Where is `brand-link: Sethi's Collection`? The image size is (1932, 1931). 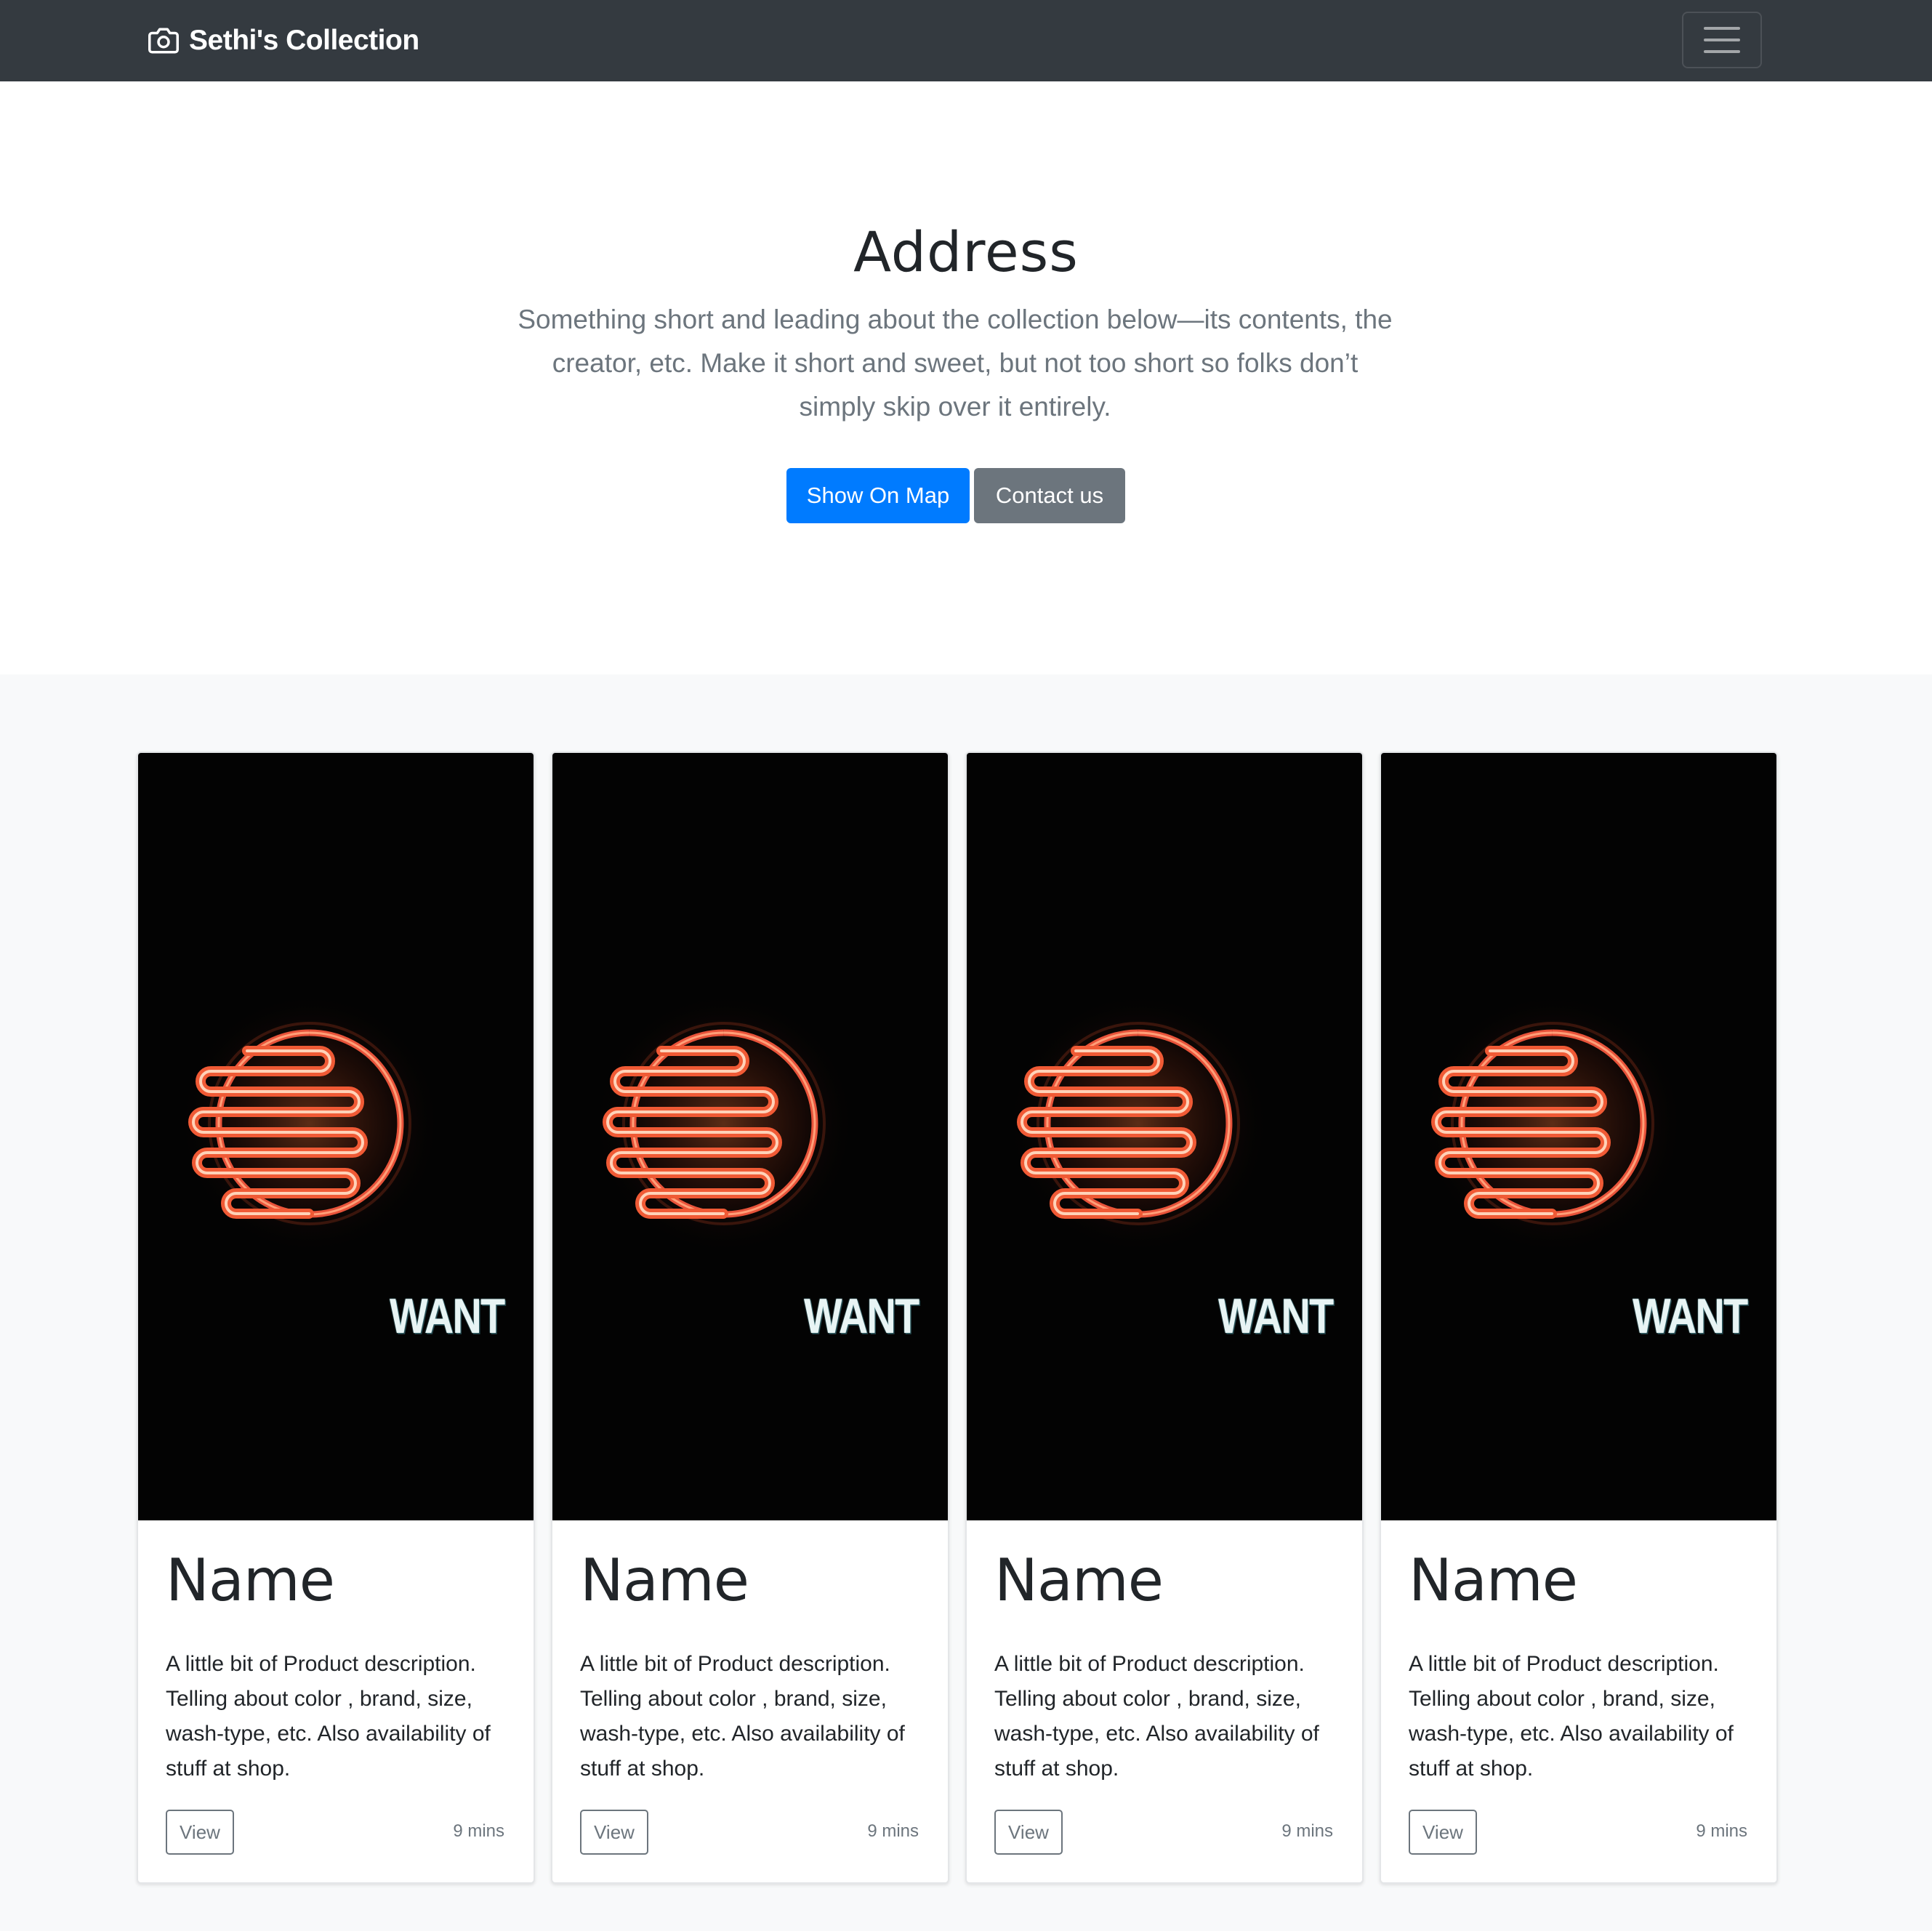 brand-link: Sethi's Collection is located at coordinates (283, 41).